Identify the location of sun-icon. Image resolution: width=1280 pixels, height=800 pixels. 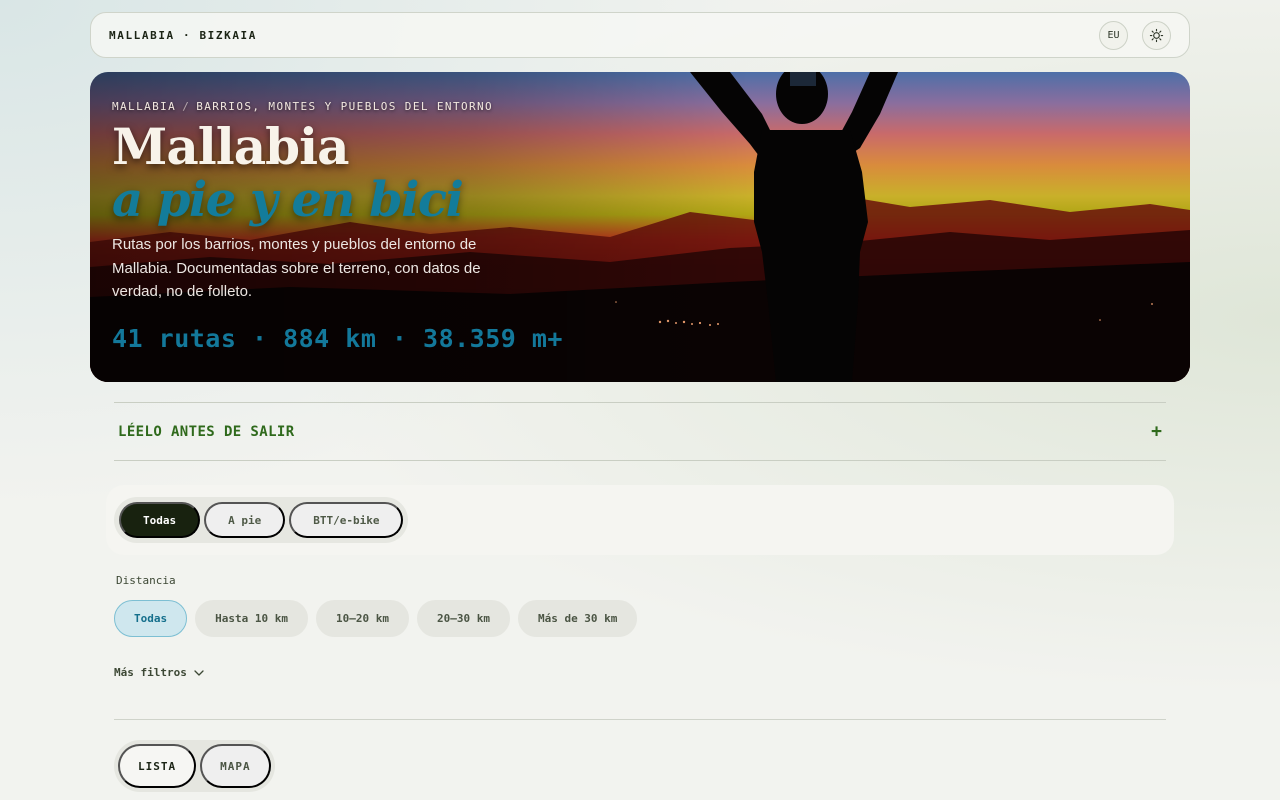
(1156, 35).